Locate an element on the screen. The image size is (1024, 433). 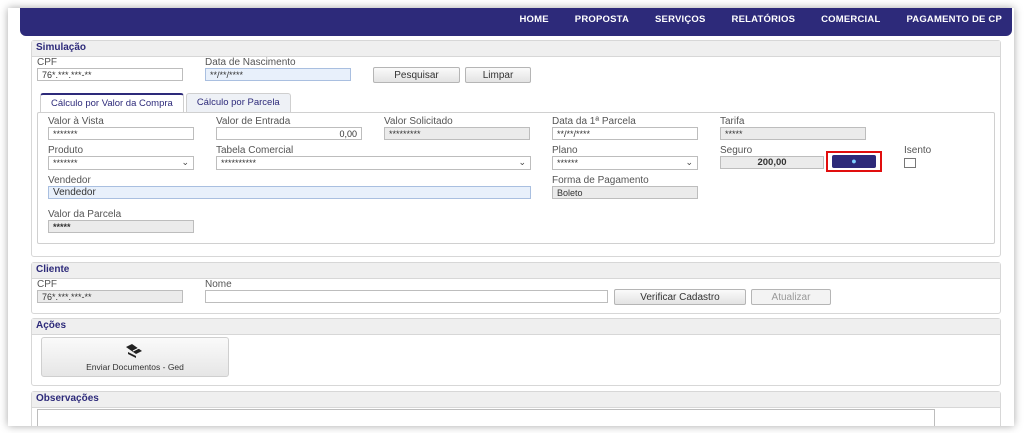
seguro-label: Seguro is located at coordinates (736, 150).